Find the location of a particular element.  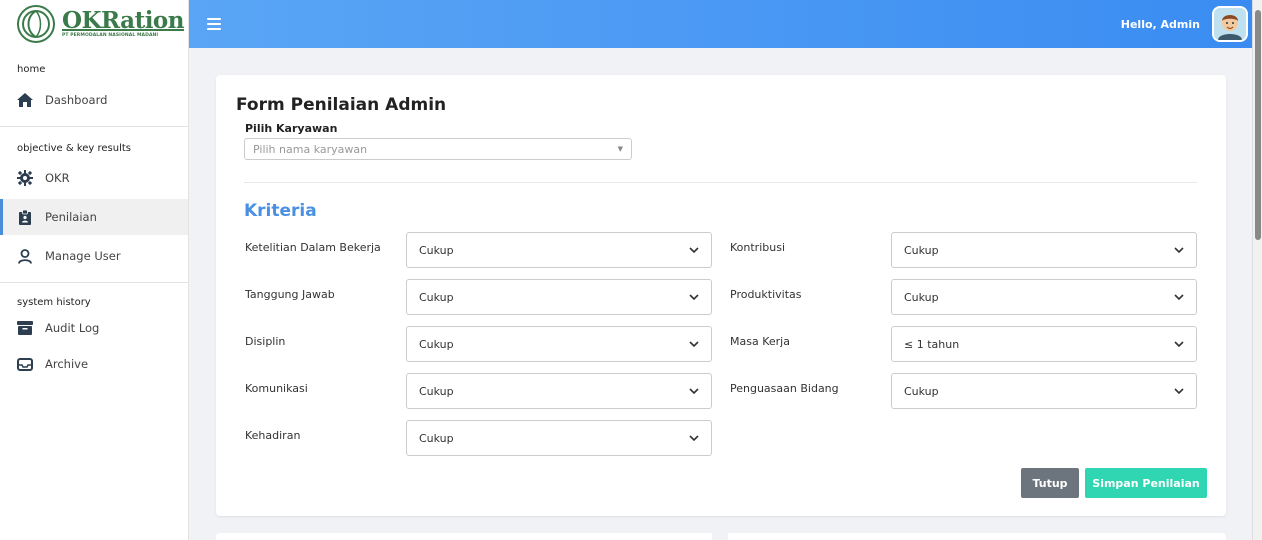

sidebar-item-label: Manage User is located at coordinates (83, 256).